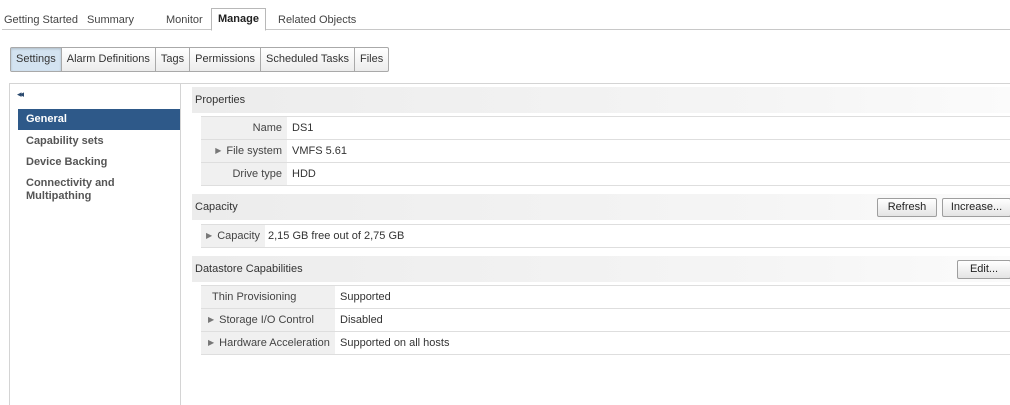 This screenshot has width=1010, height=405. What do you see at coordinates (173, 59) in the screenshot?
I see `subtab-tags: Tags` at bounding box center [173, 59].